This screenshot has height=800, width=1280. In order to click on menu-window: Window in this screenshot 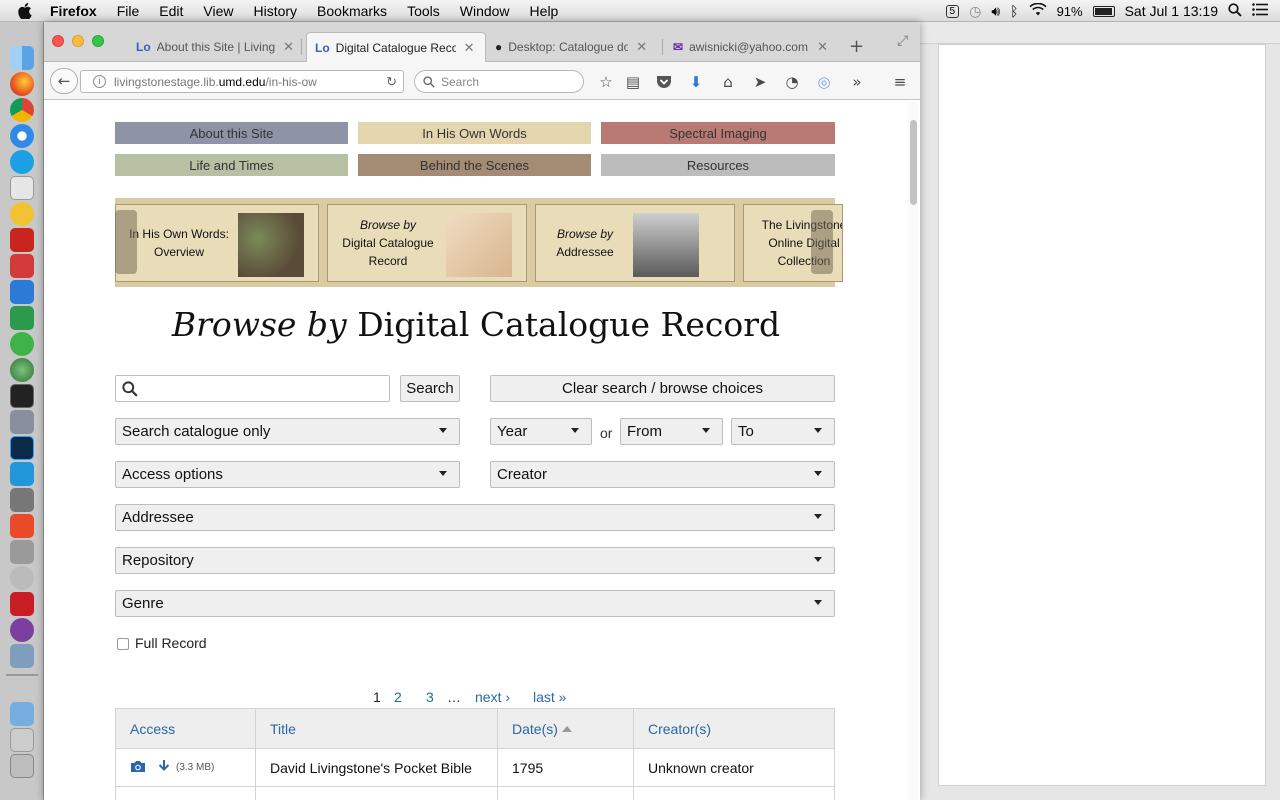, I will do `click(485, 11)`.